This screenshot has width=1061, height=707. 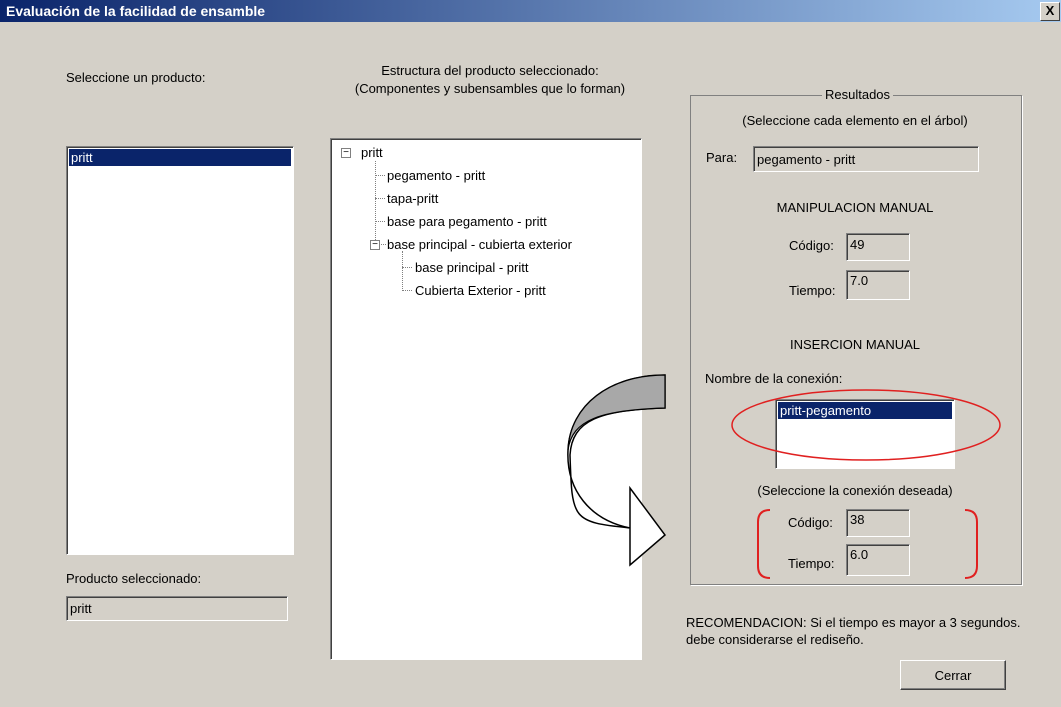 What do you see at coordinates (784, 476) in the screenshot?
I see `annotation-overlay` at bounding box center [784, 476].